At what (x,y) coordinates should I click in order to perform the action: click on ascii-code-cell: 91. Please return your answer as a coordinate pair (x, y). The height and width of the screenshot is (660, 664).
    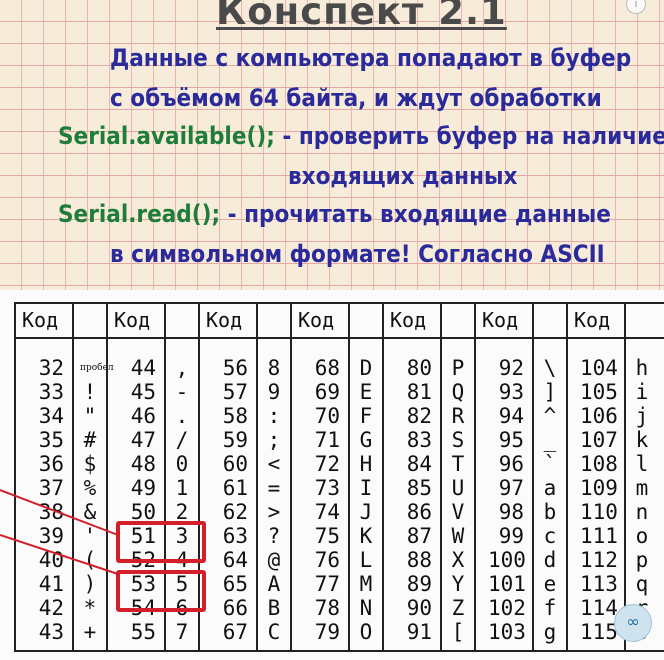
    Looking at the image, I should click on (419, 632).